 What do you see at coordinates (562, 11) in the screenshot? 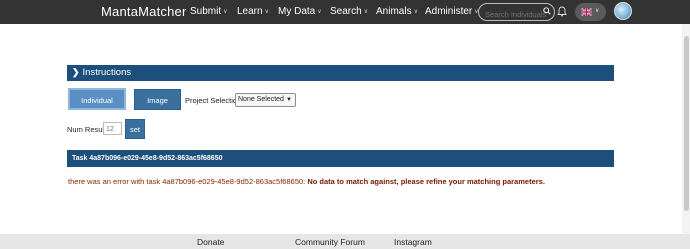
I see `bell-icon` at bounding box center [562, 11].